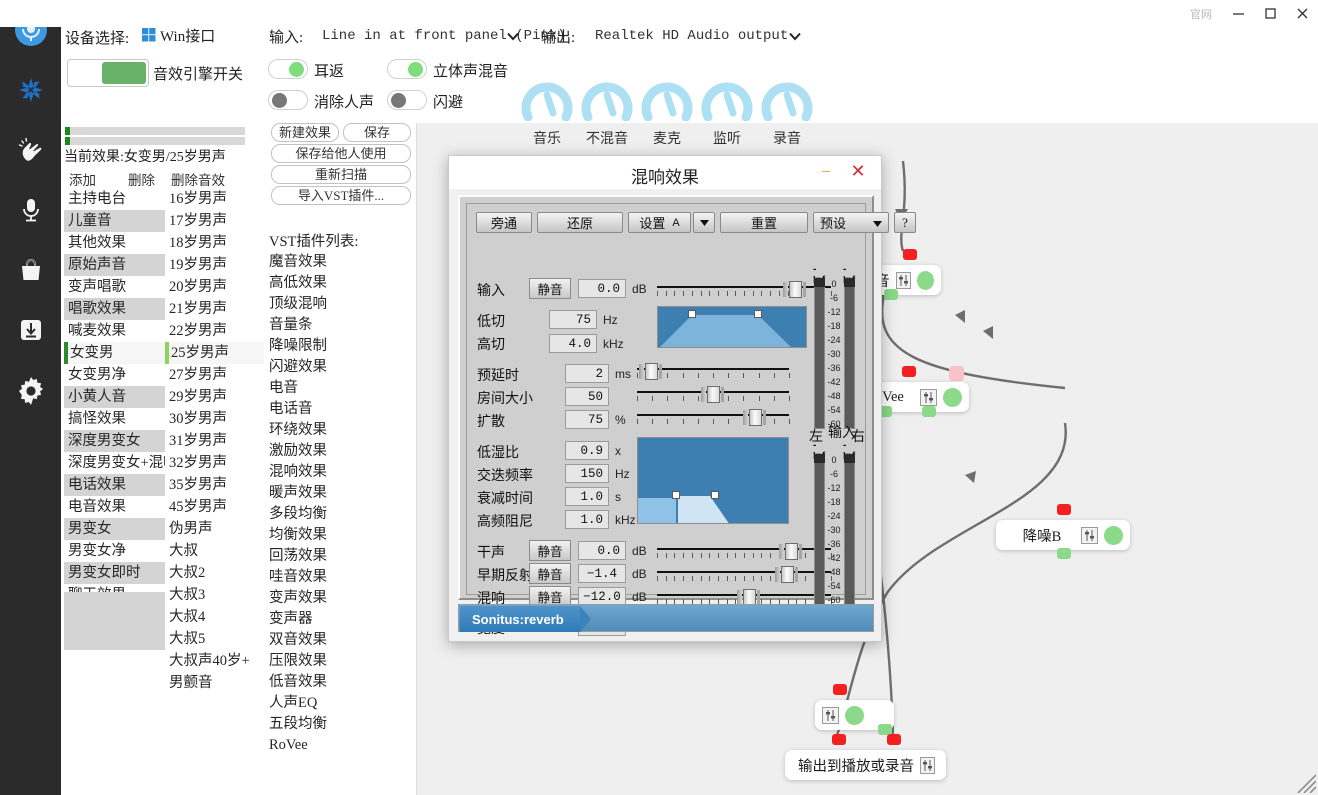 This screenshot has width=1318, height=795. What do you see at coordinates (114, 551) in the screenshot?
I see `effect-category-item: 男变女净` at bounding box center [114, 551].